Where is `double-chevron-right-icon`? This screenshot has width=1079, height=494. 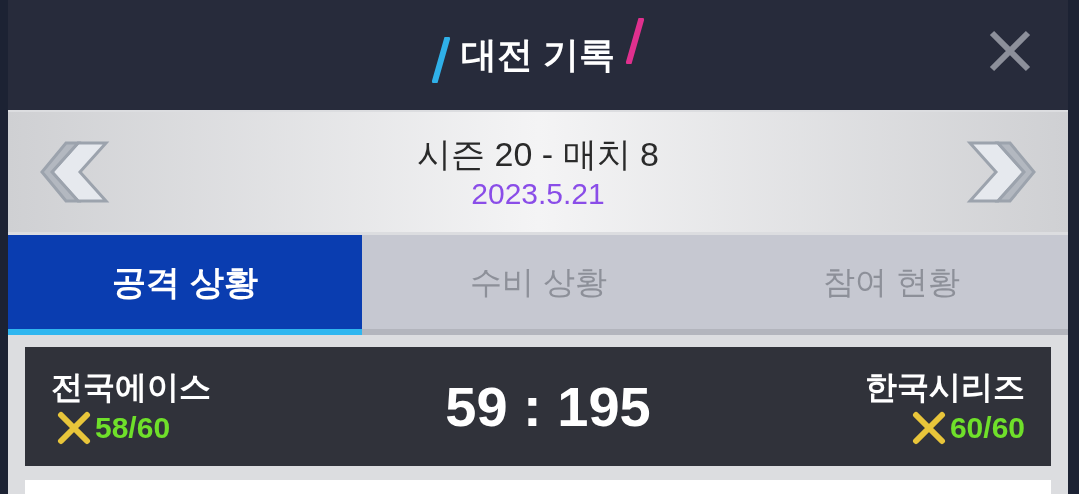
double-chevron-right-icon is located at coordinates (1001, 172).